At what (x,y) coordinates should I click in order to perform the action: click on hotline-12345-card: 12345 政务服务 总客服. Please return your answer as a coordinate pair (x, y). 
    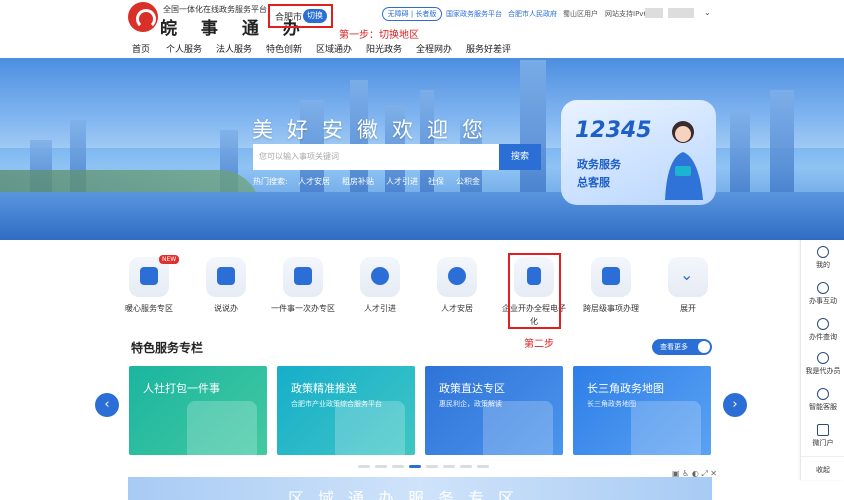
    Looking at the image, I should click on (638, 152).